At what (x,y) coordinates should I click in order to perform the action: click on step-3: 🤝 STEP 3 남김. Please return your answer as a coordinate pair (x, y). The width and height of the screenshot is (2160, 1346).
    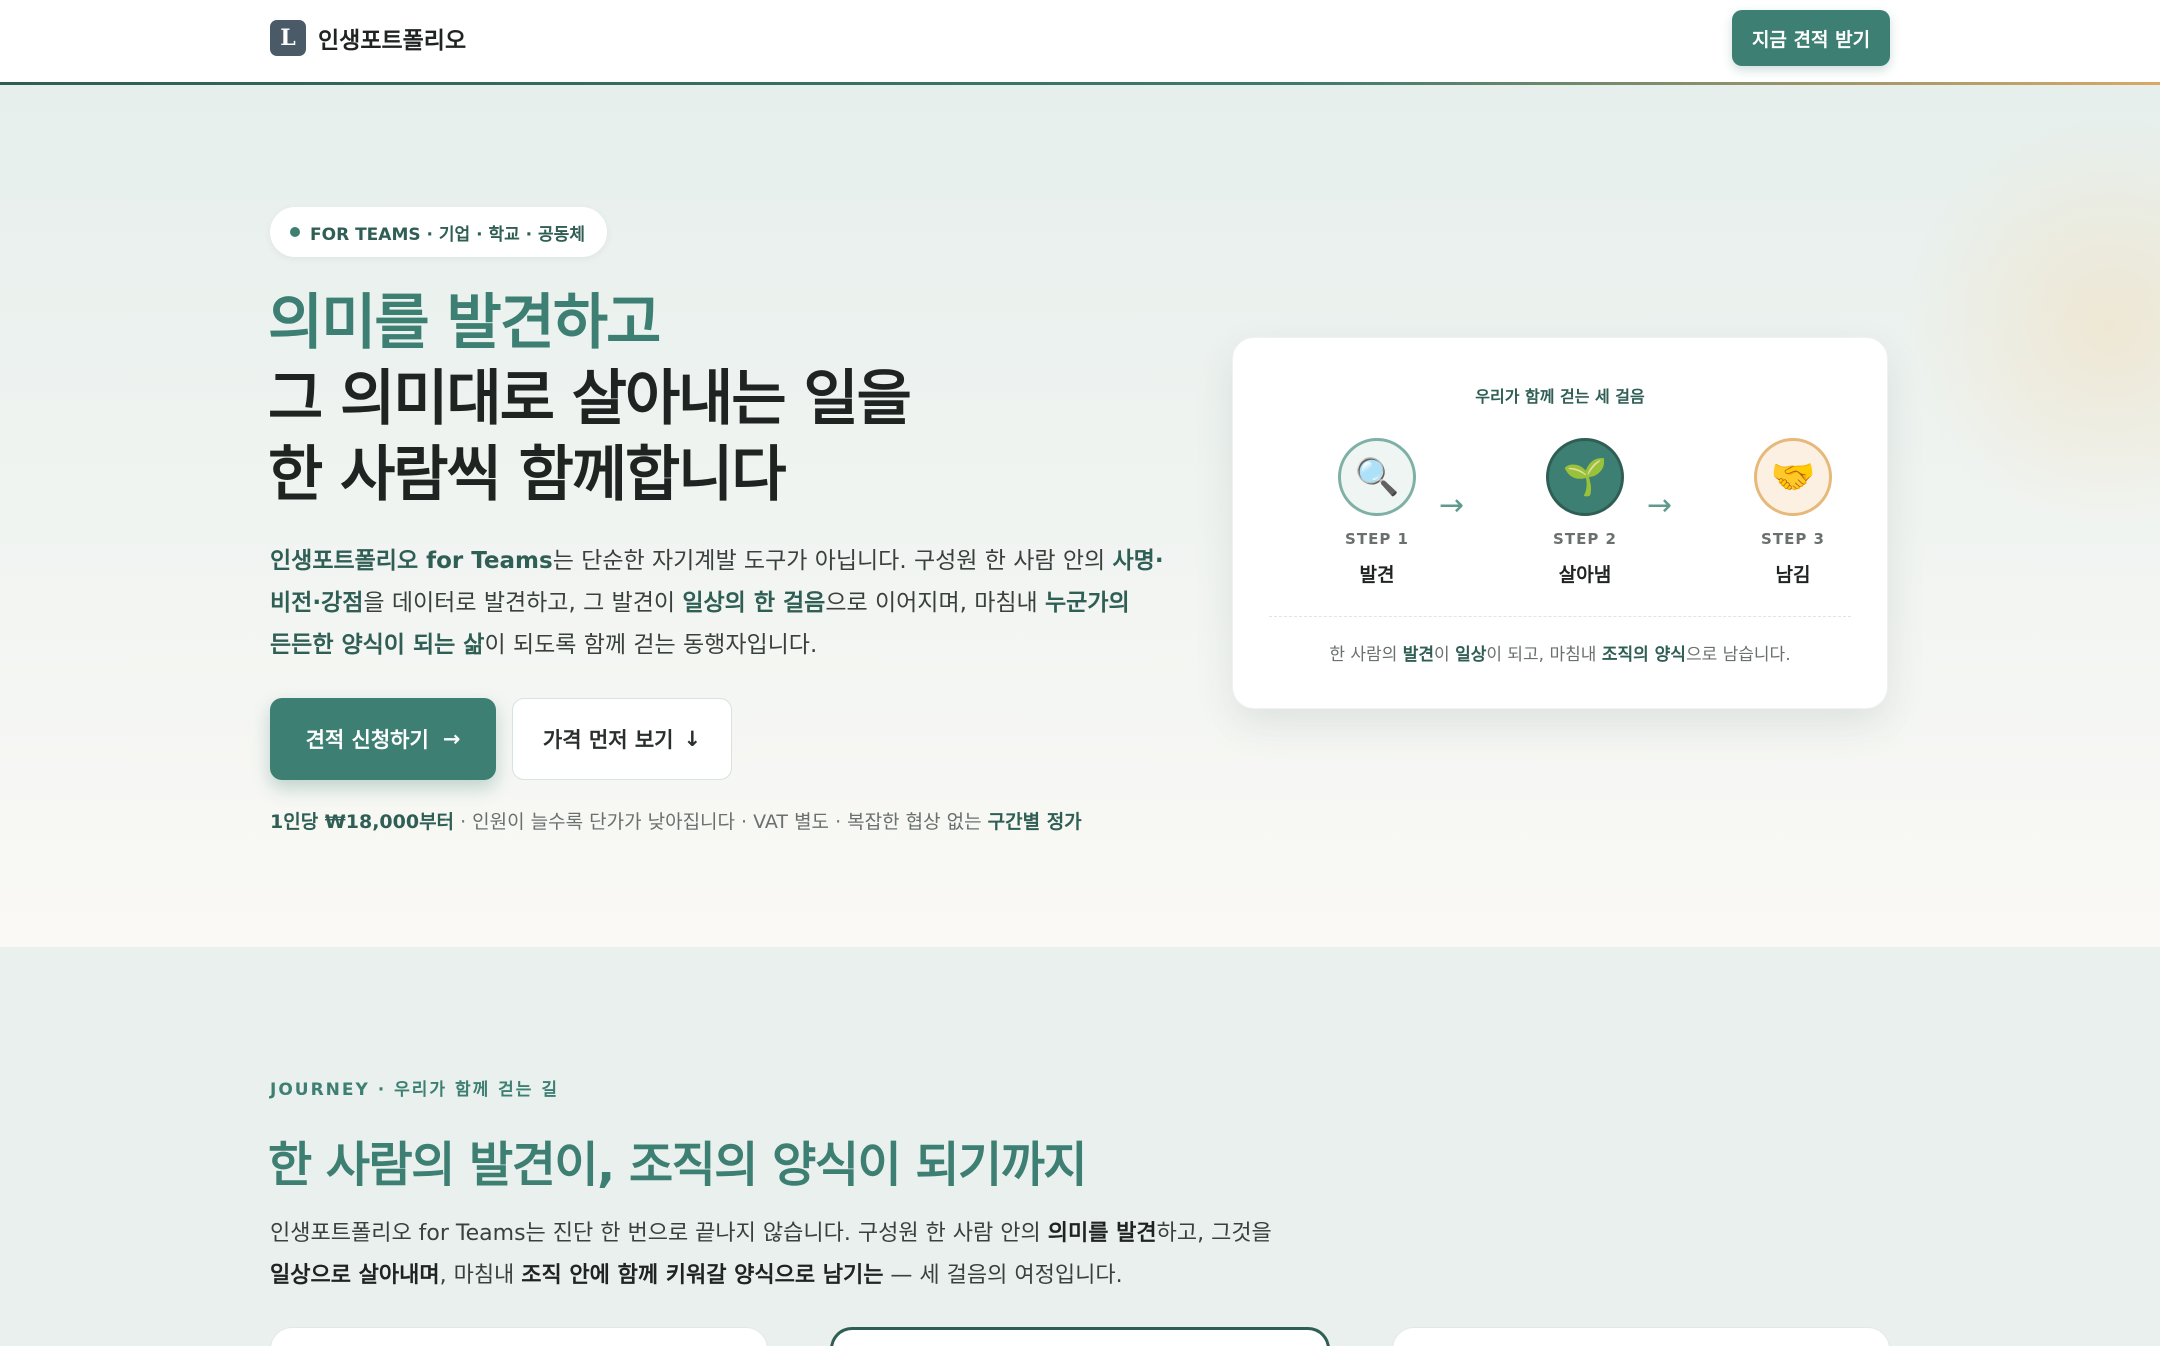
    Looking at the image, I should click on (1793, 512).